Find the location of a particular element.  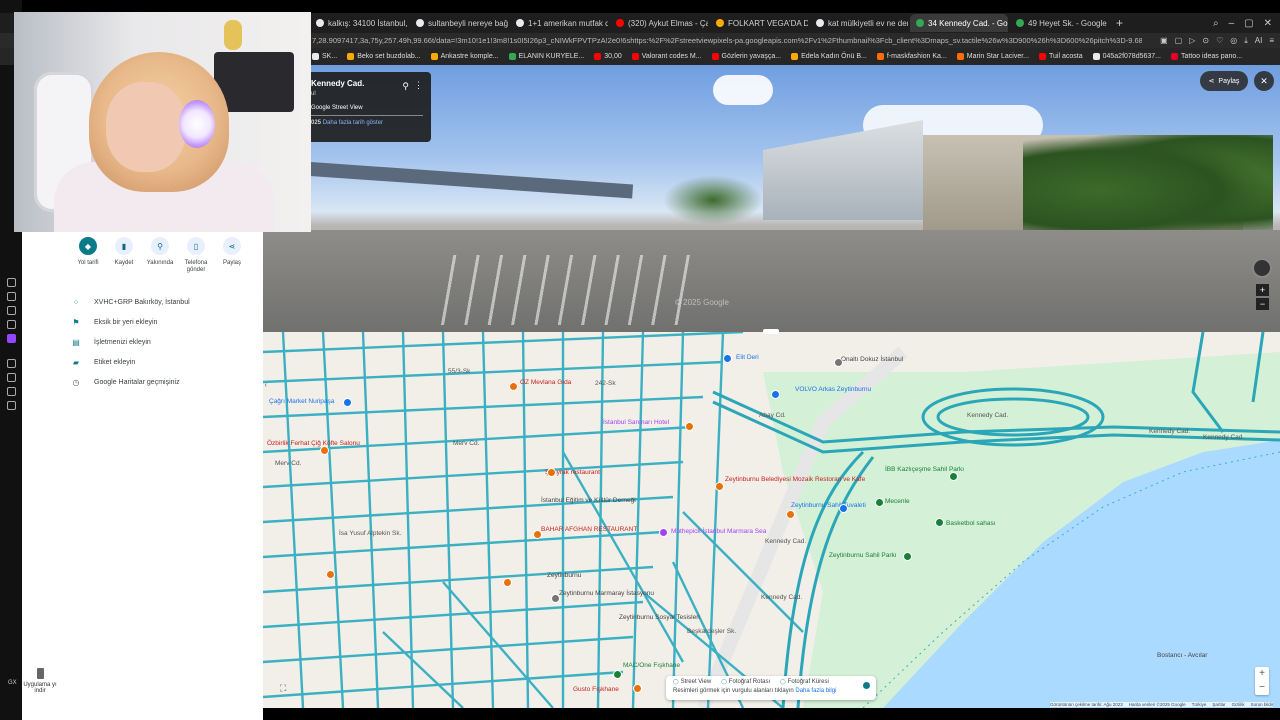

map-label: Bostancı - Avcılar is located at coordinates (1182, 655).